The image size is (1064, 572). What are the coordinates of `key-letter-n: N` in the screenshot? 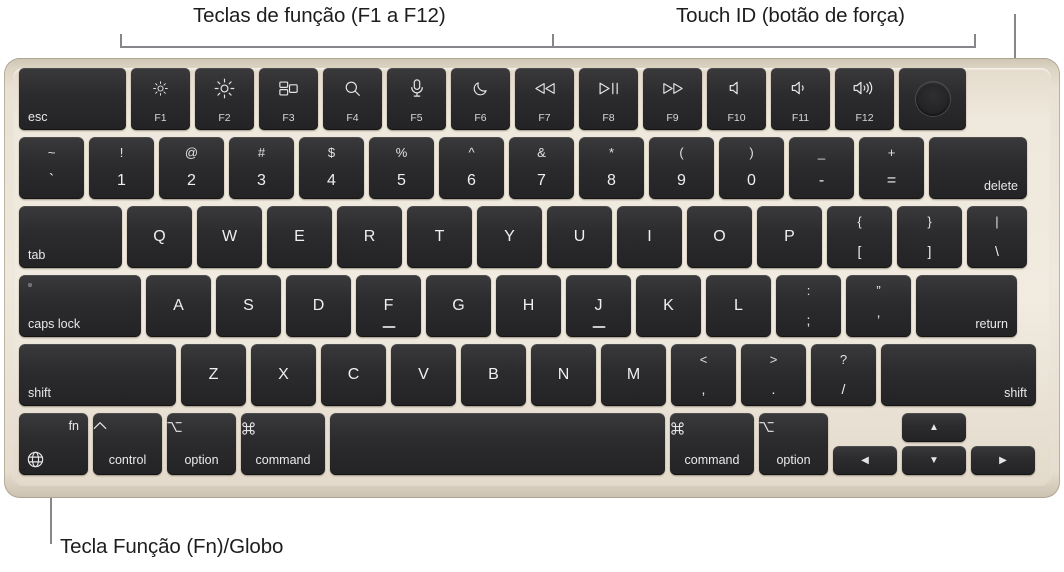 It's located at (563, 374).